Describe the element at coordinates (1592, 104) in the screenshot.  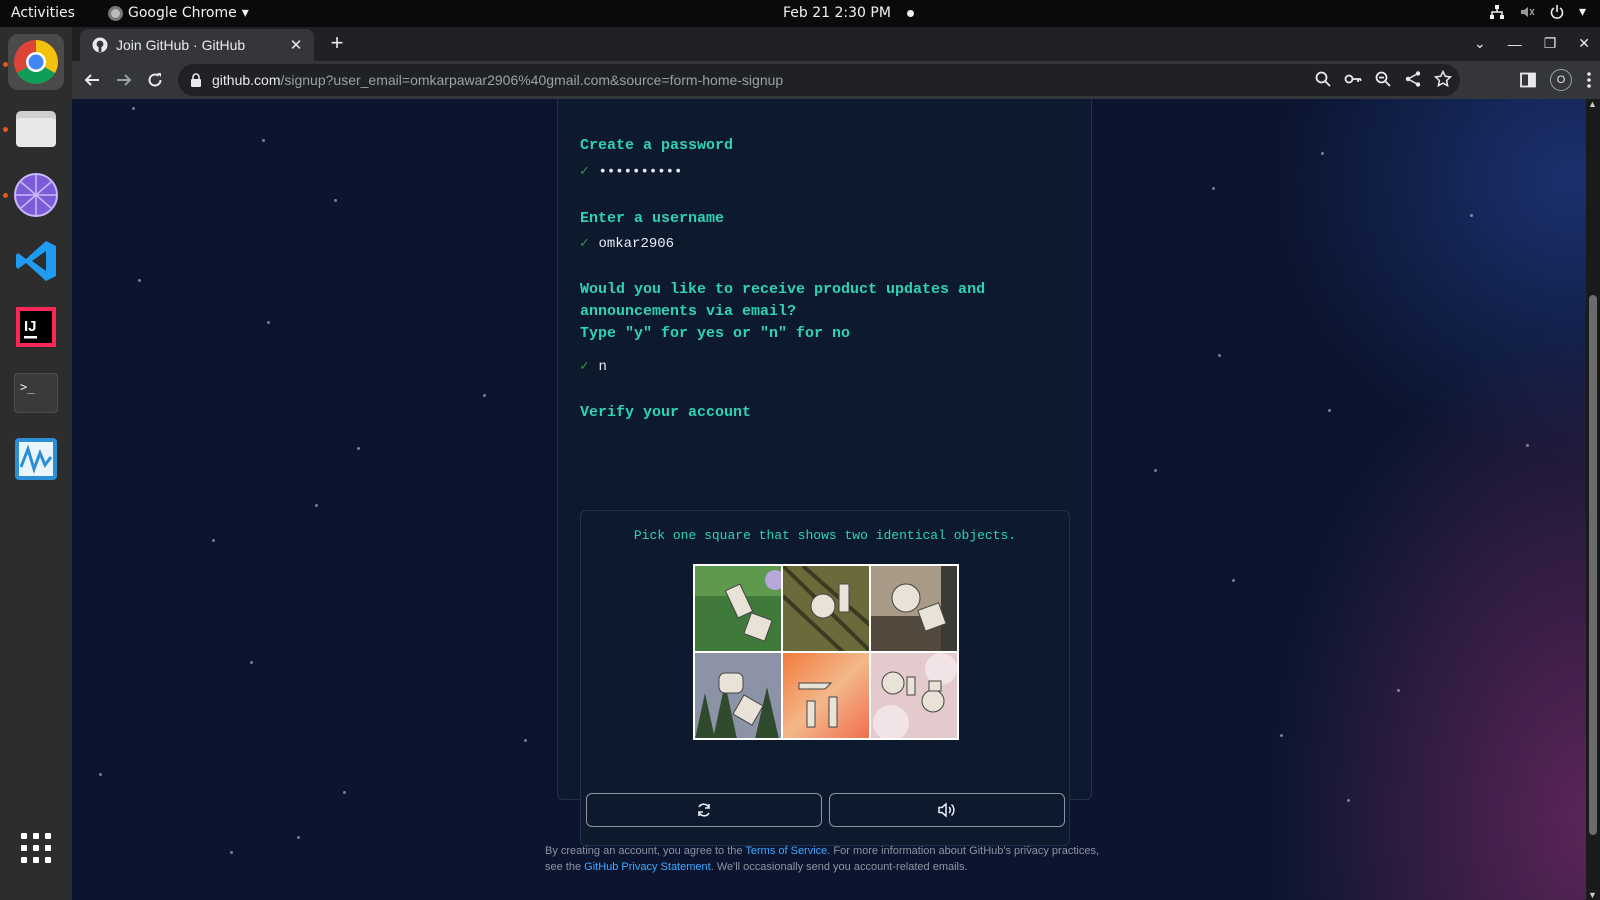
I see `scroll-up-arrow-icon: ▲` at that location.